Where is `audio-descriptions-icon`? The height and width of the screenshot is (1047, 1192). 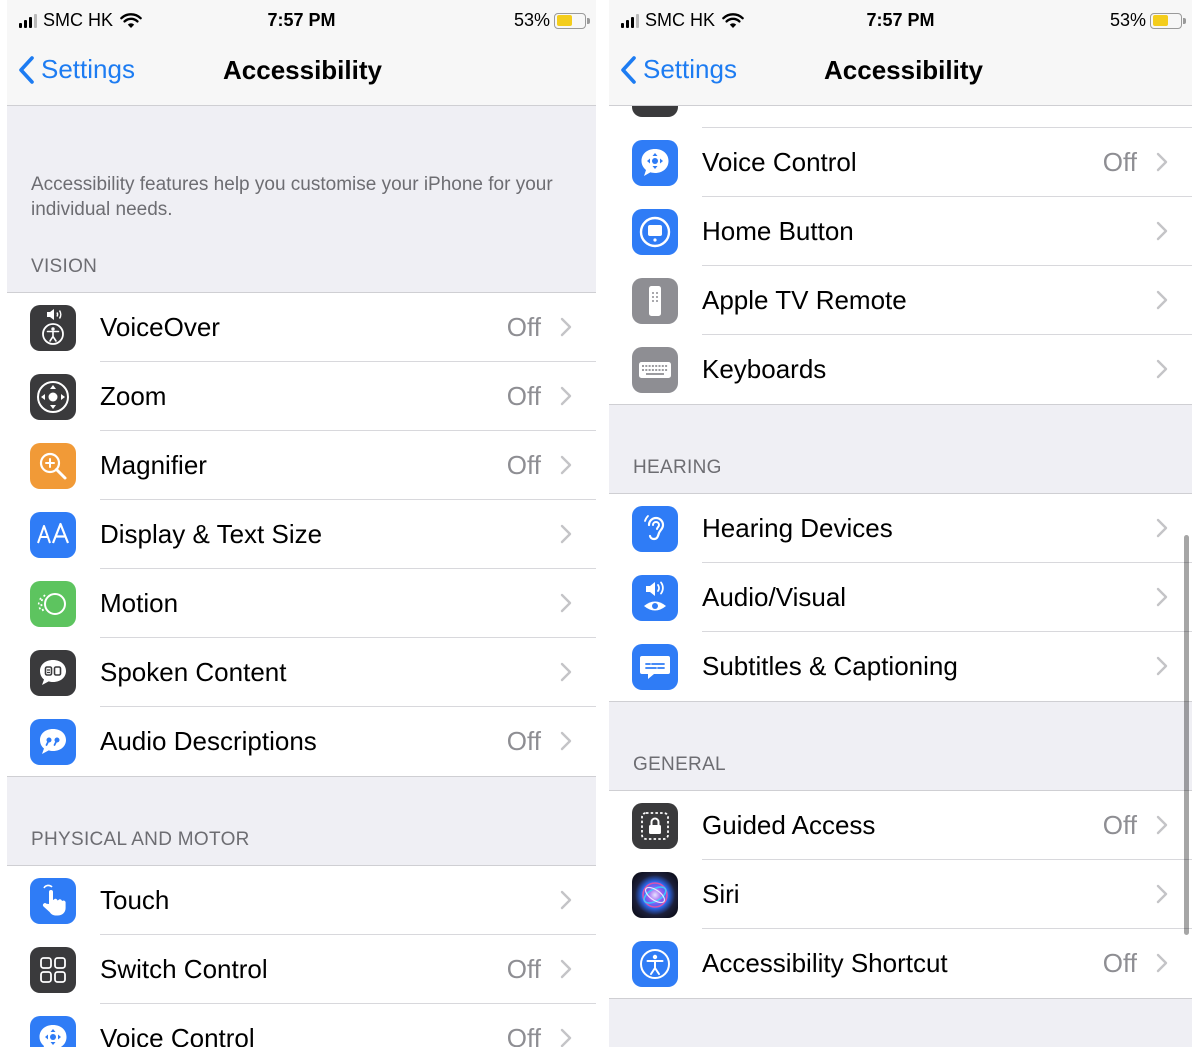 audio-descriptions-icon is located at coordinates (53, 742).